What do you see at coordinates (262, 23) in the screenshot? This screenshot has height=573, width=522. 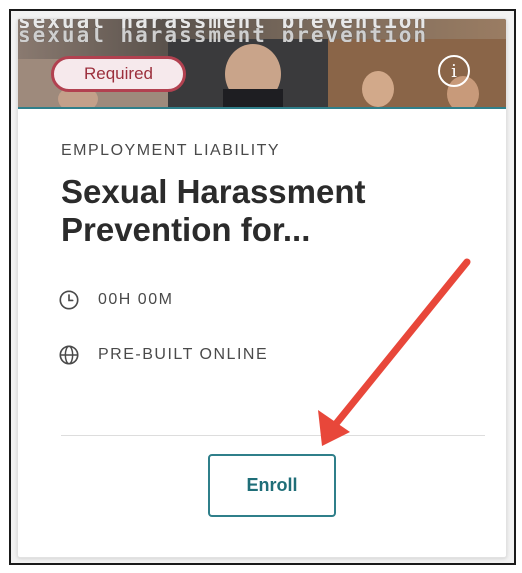 I see `banner-title-text: sexual harassment prevention` at bounding box center [262, 23].